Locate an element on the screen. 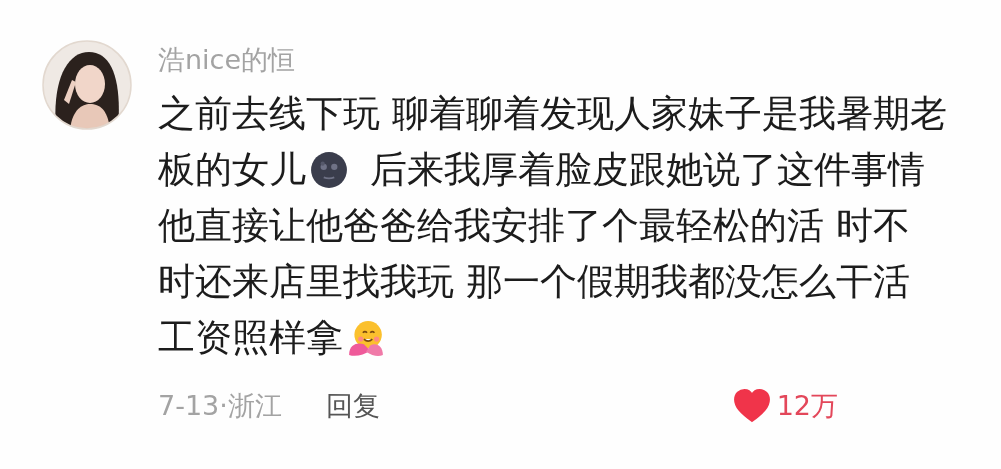 This screenshot has height=469, width=1001. hugging-face-icon is located at coordinates (366, 338).